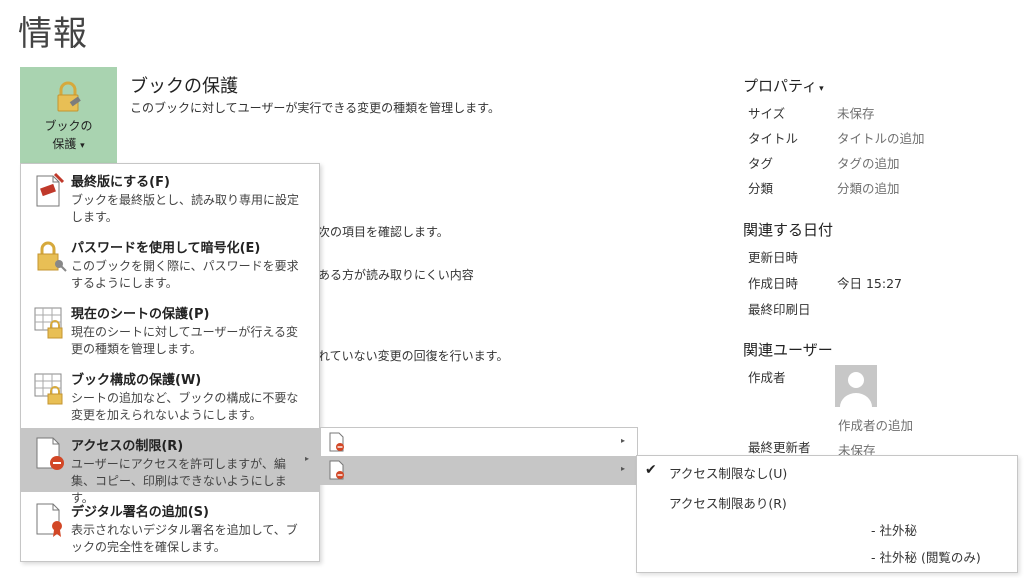 The width and height of the screenshot is (1024, 578). Describe the element at coordinates (68, 115) in the screenshot. I see `protect-workbook-button: ブックの 保護 ▾` at that location.